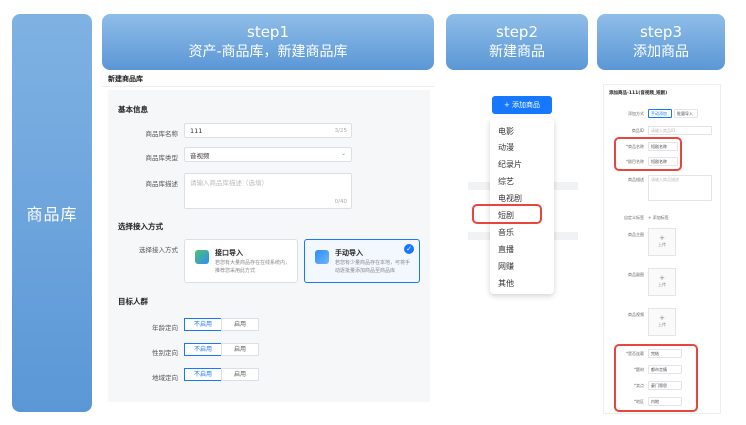  Describe the element at coordinates (268, 32) in the screenshot. I see `step1-title: step1` at that location.